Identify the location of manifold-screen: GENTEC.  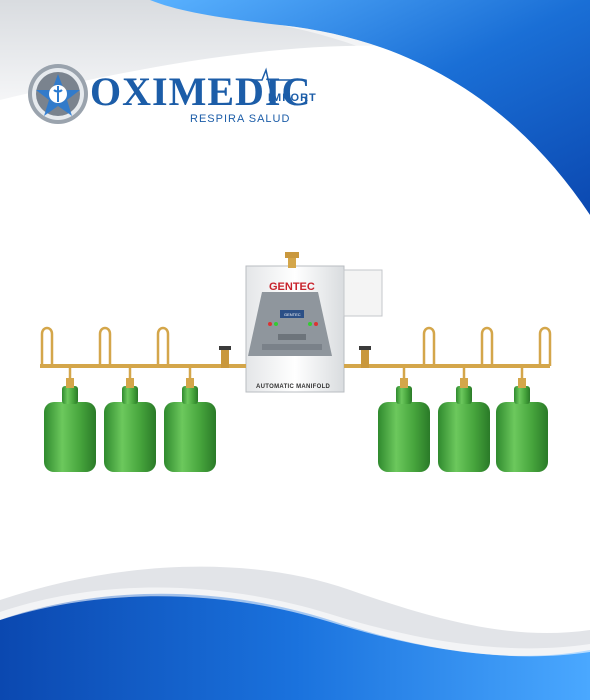
(292, 314).